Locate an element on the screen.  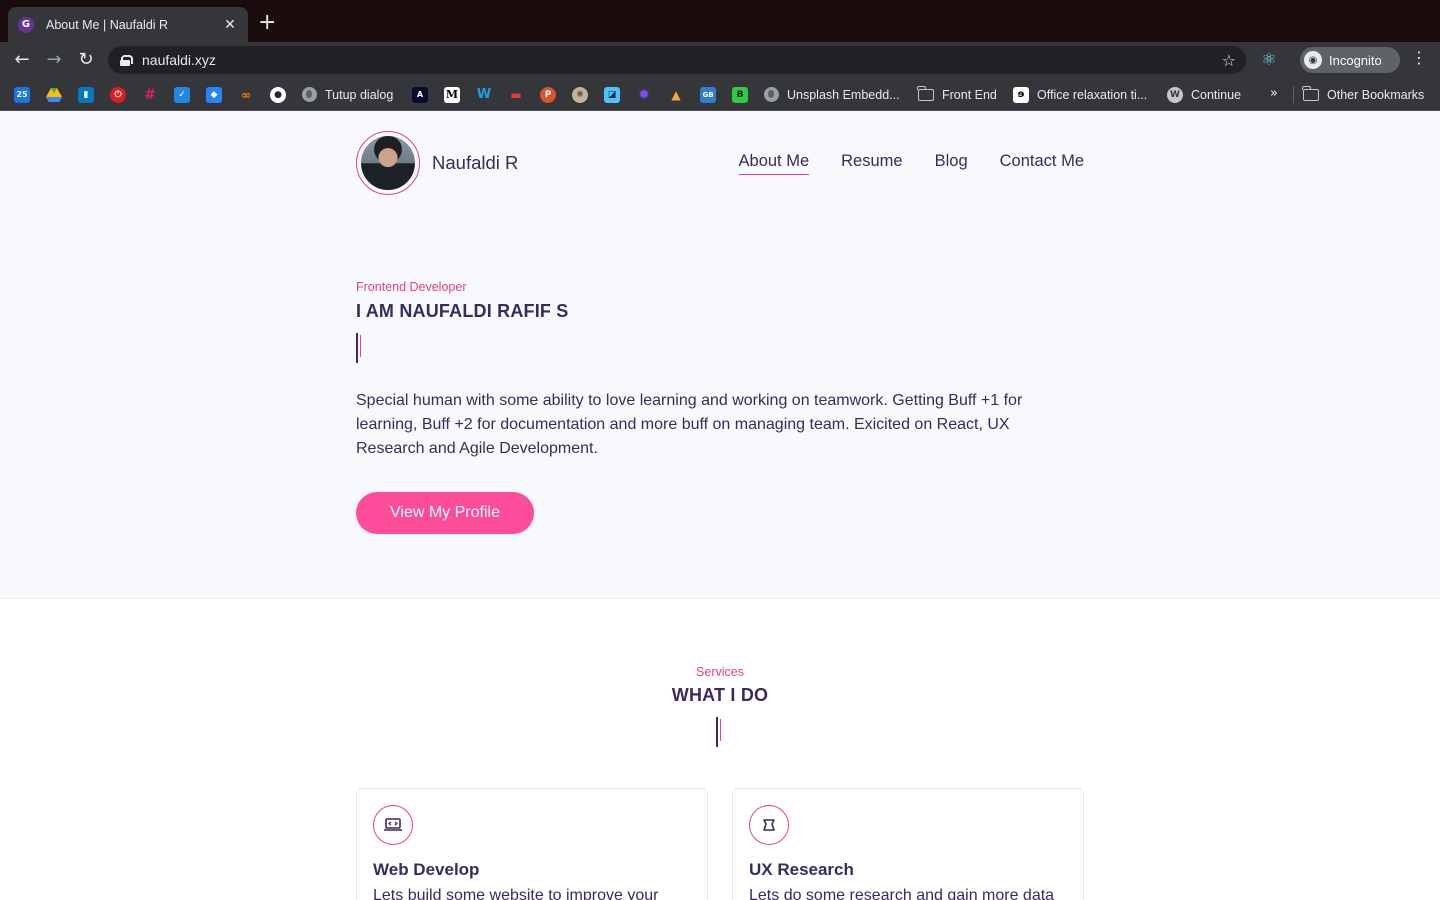
reload-button: ↻ is located at coordinates (86, 60).